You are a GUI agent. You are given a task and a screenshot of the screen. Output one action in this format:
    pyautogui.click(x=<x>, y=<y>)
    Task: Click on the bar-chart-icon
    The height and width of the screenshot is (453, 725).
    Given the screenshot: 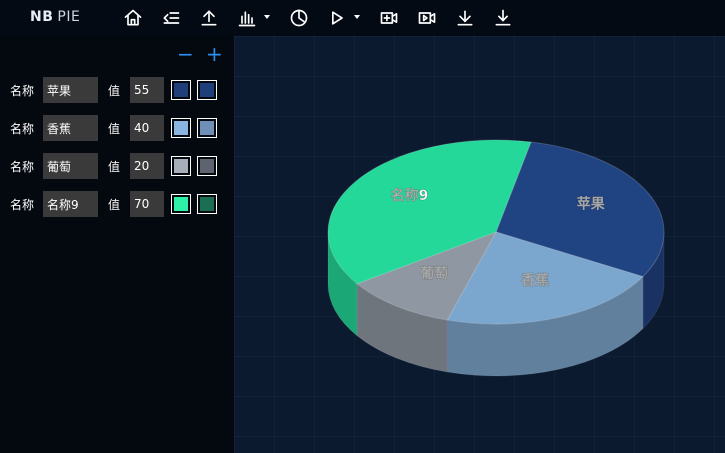 What is the action you would take?
    pyautogui.click(x=247, y=19)
    